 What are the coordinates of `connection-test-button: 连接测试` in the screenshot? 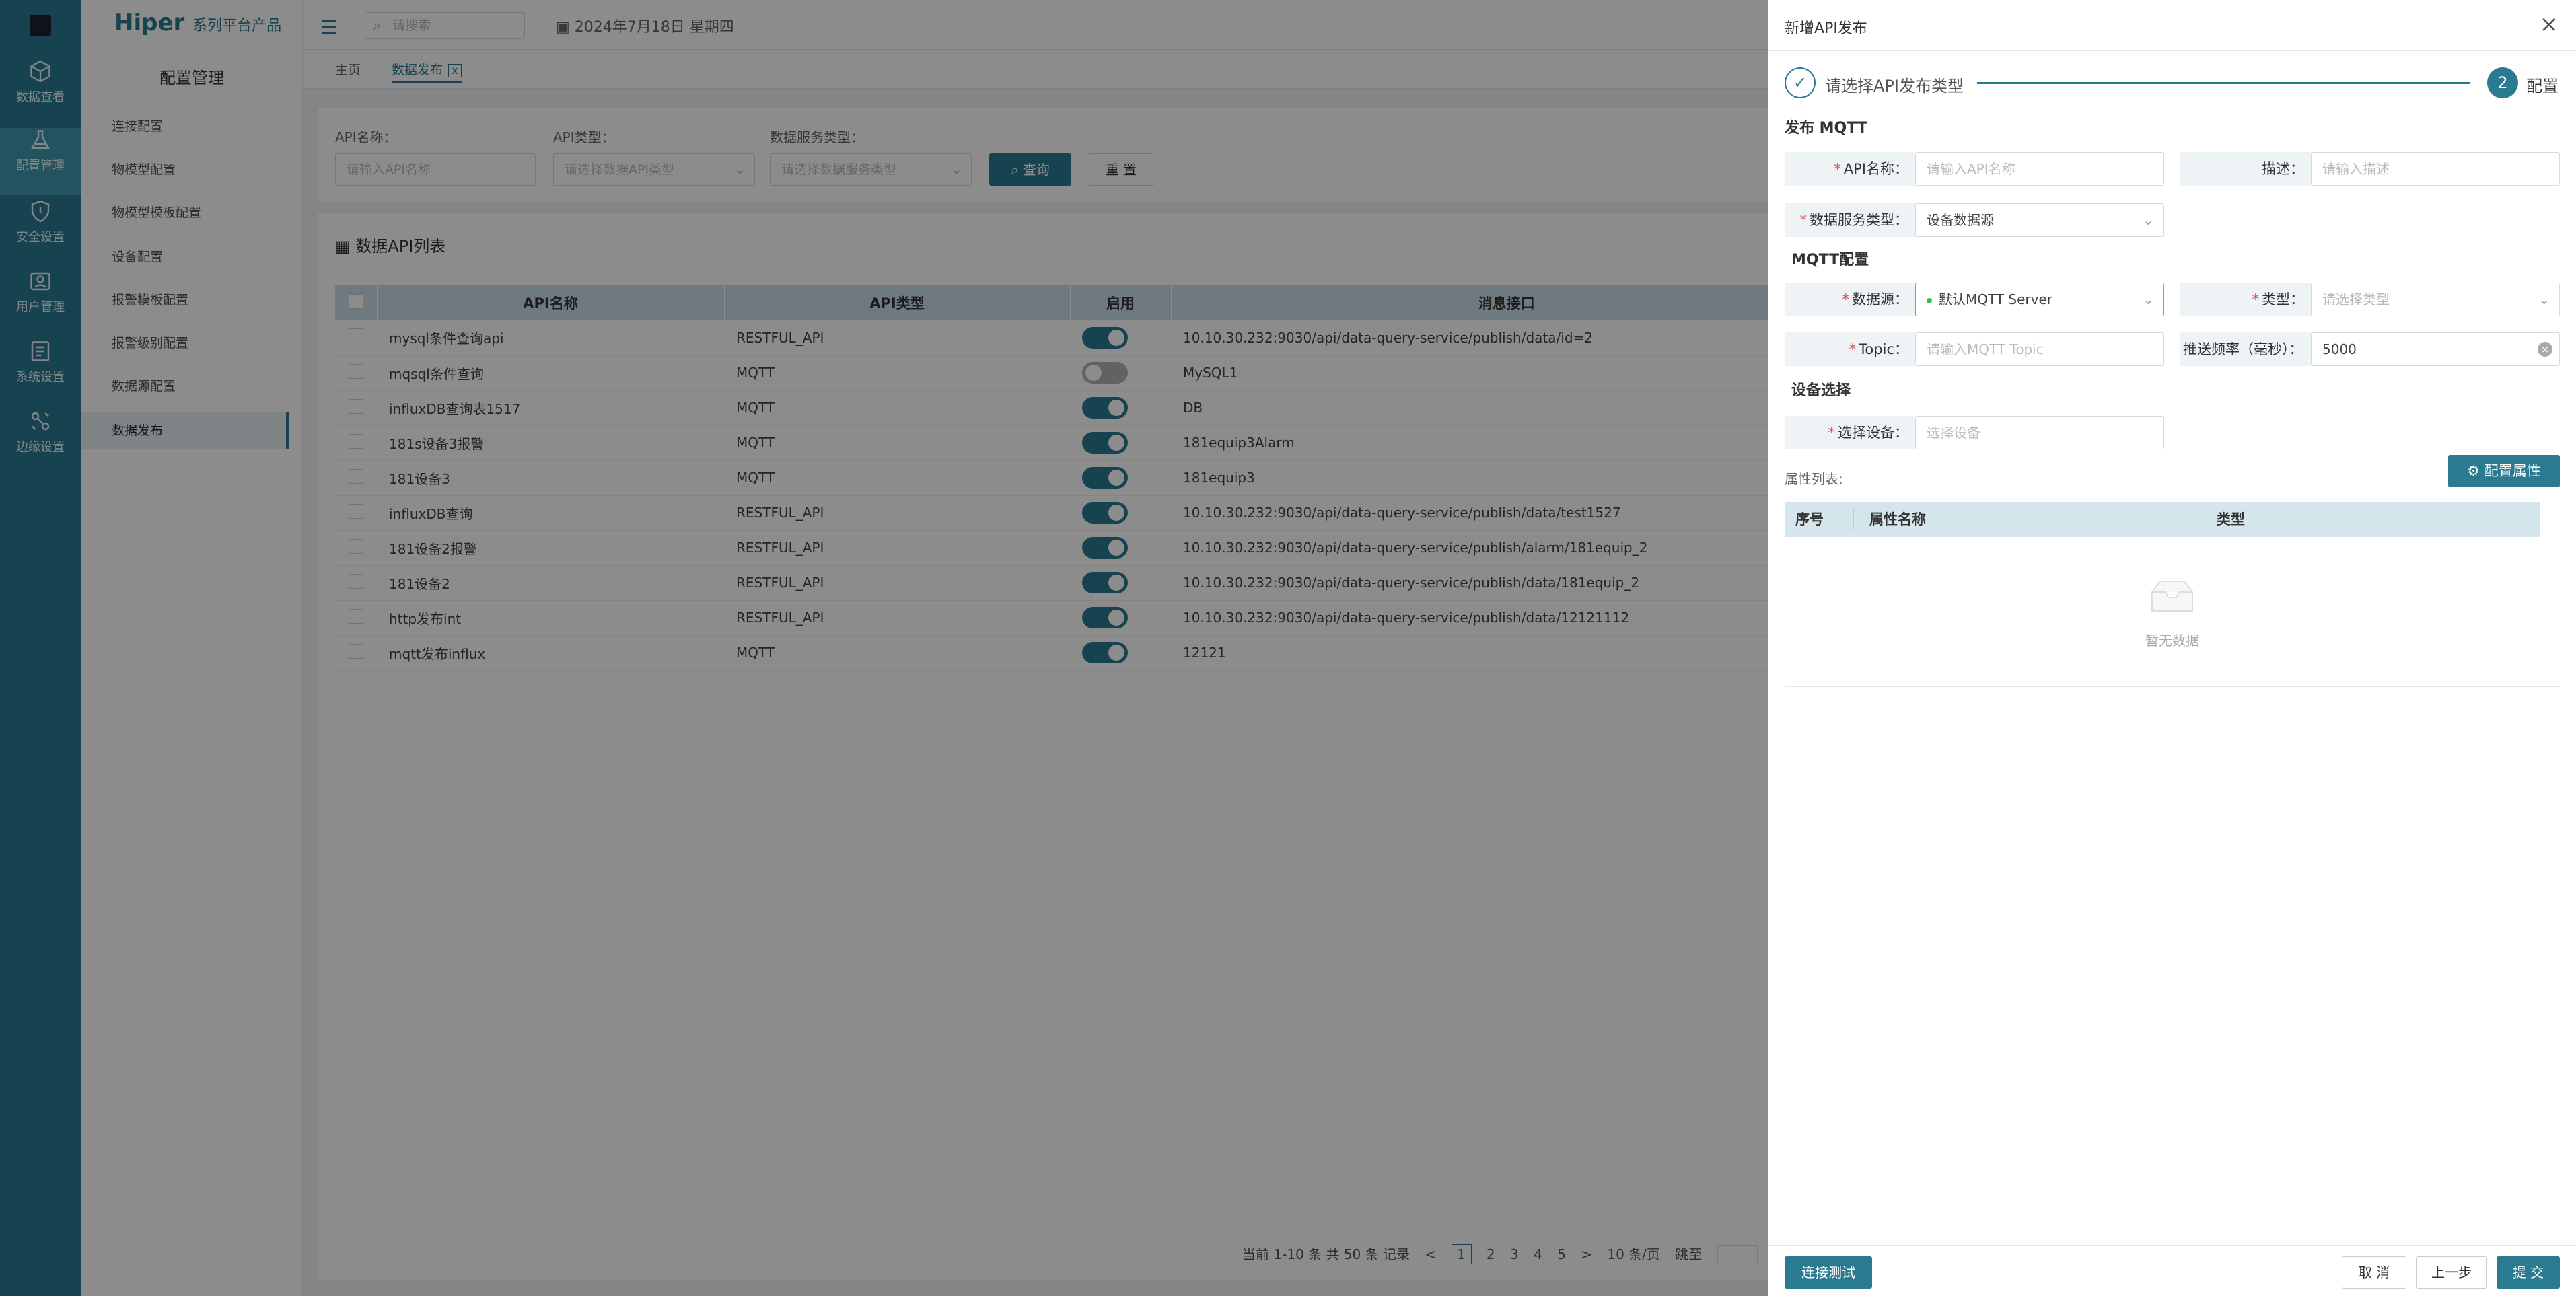 It's located at (1828, 1272).